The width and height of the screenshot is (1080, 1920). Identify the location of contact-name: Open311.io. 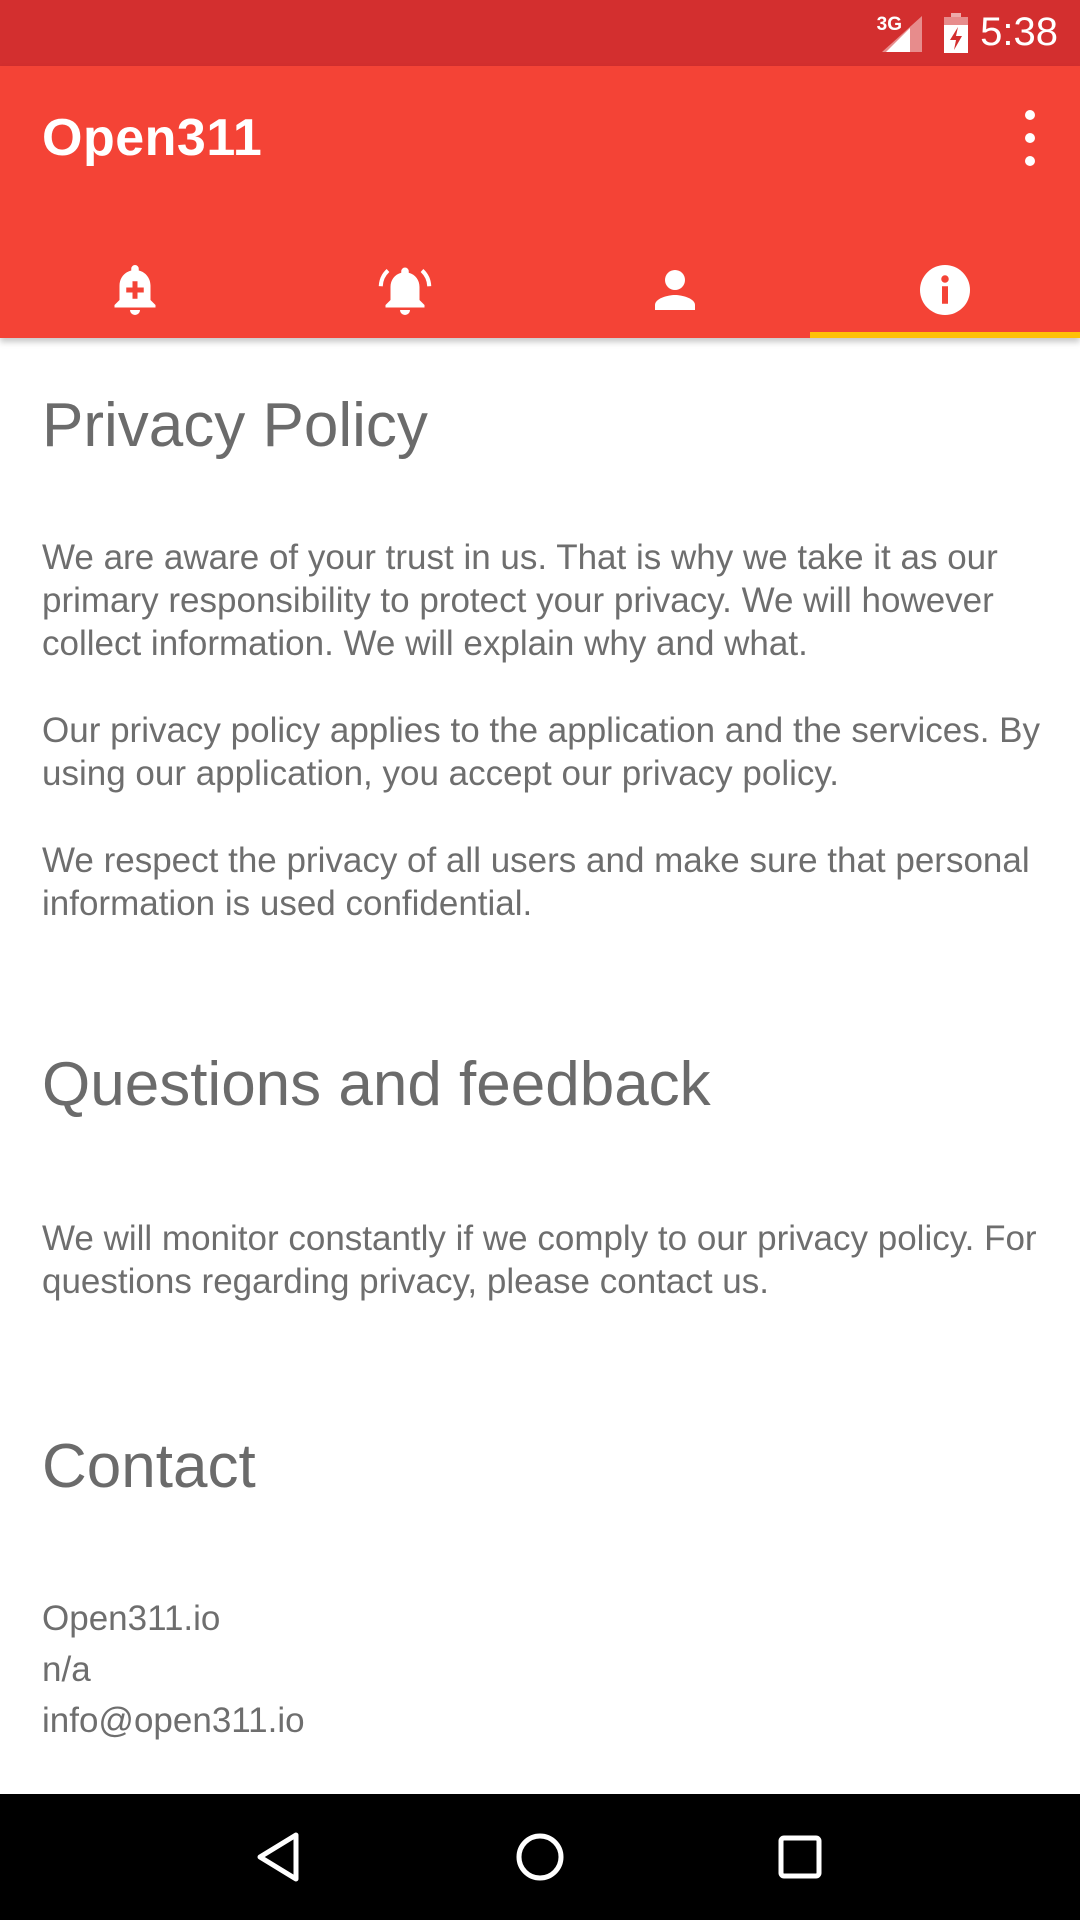
(131, 1618).